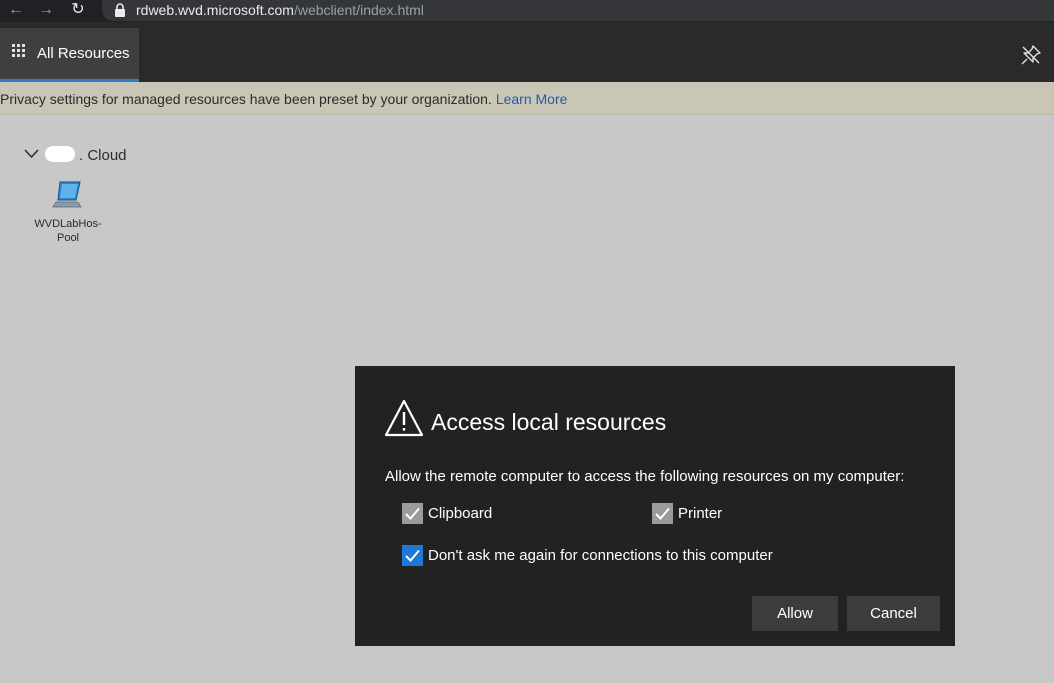 The width and height of the screenshot is (1054, 683). Describe the element at coordinates (358, 10) in the screenshot. I see `url-path: /webclient/index.html` at that location.